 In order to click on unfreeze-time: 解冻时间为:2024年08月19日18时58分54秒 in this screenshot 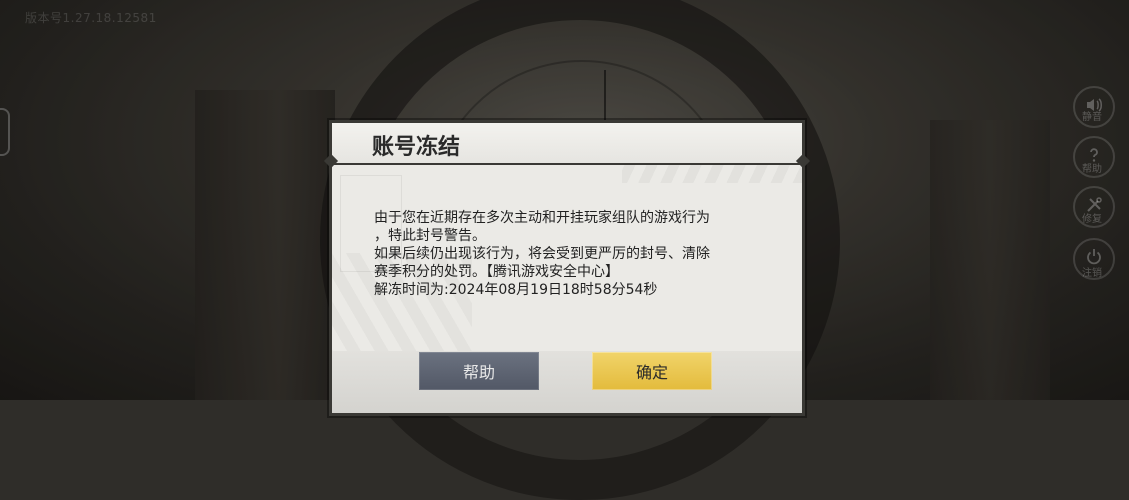, I will do `click(516, 290)`.